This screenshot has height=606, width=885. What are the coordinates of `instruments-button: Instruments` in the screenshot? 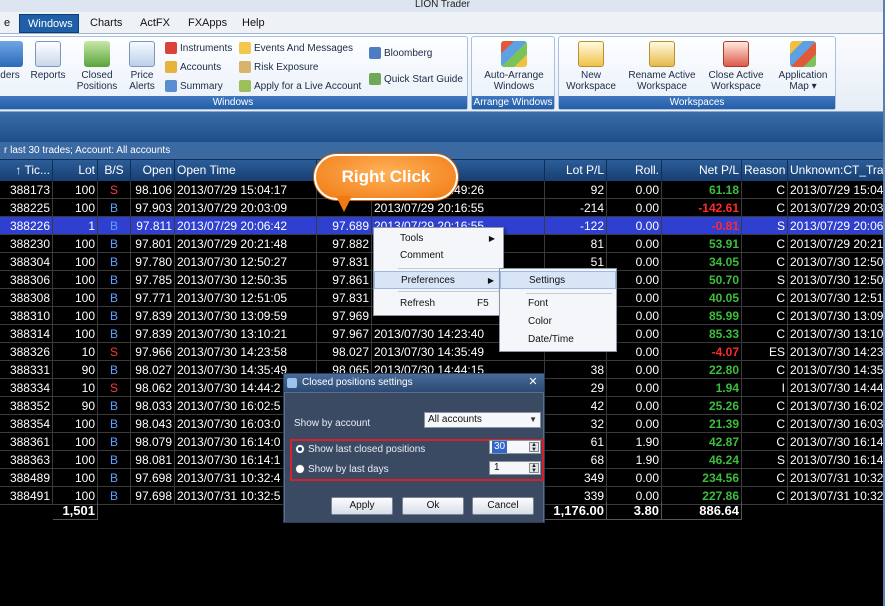 It's located at (198, 49).